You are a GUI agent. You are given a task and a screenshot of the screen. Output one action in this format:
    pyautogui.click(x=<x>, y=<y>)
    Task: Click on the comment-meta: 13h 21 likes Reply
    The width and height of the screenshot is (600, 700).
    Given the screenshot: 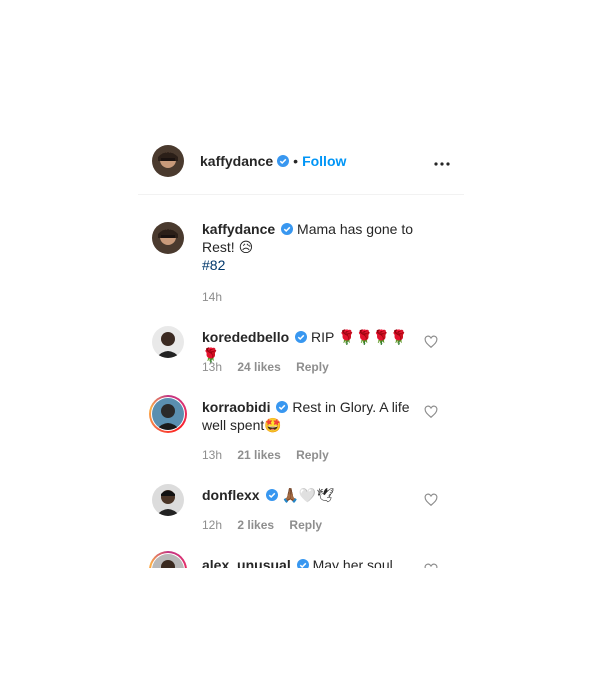 What is the action you would take?
    pyautogui.click(x=271, y=455)
    